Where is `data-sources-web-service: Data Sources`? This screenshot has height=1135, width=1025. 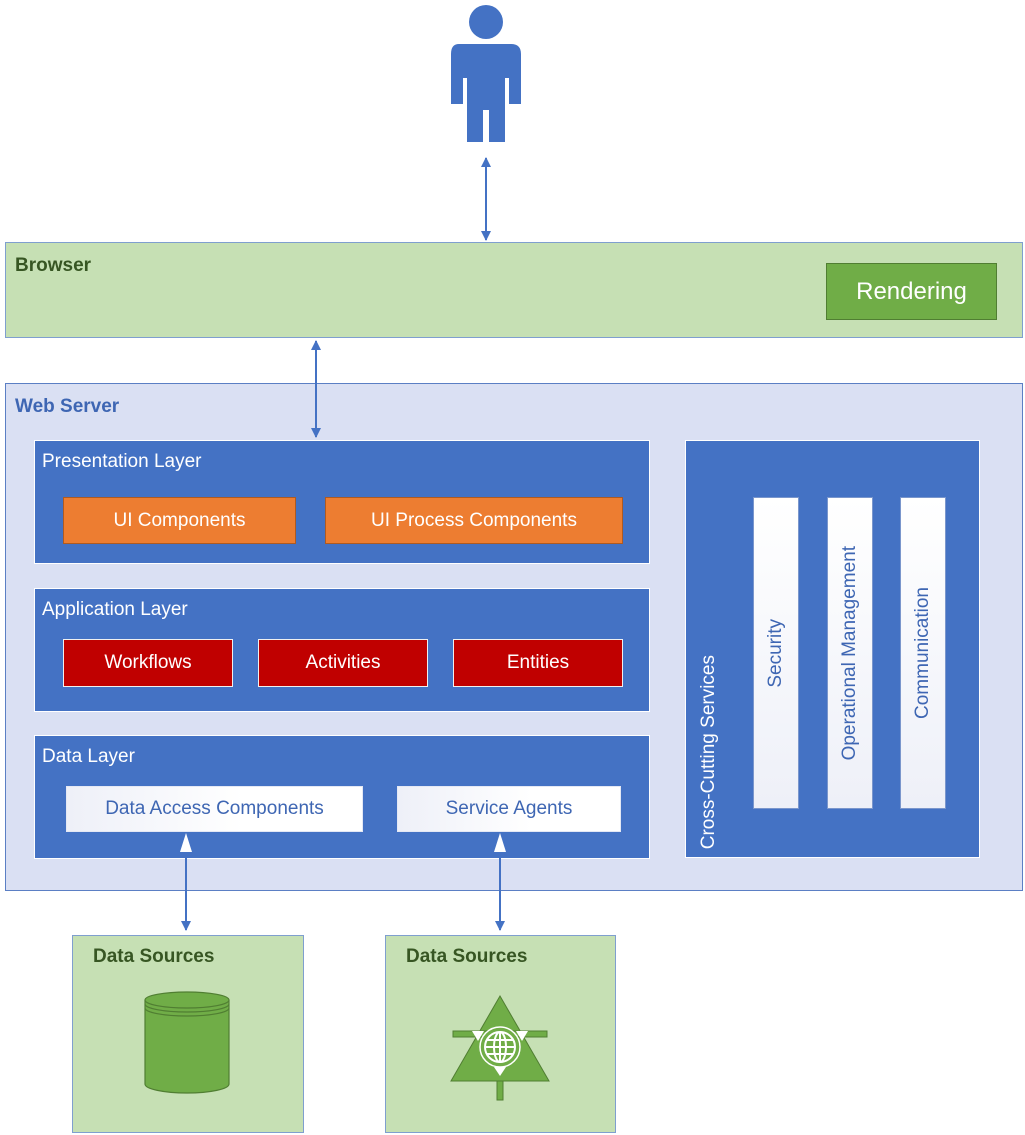 data-sources-web-service: Data Sources is located at coordinates (500, 1034).